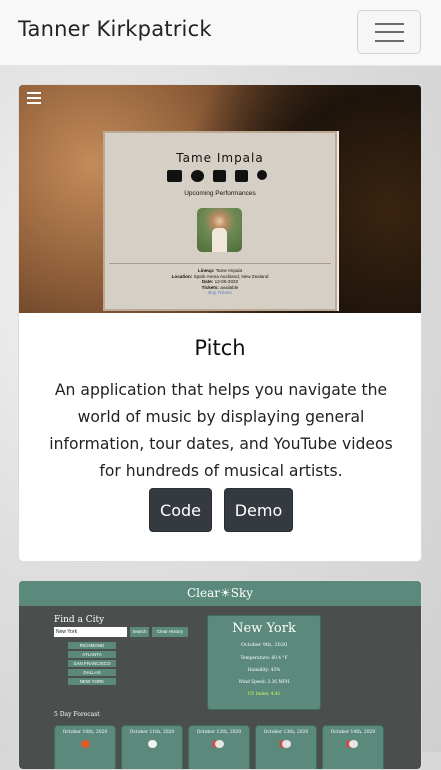  What do you see at coordinates (92, 654) in the screenshot?
I see `city-history-item: ATLANTA` at bounding box center [92, 654].